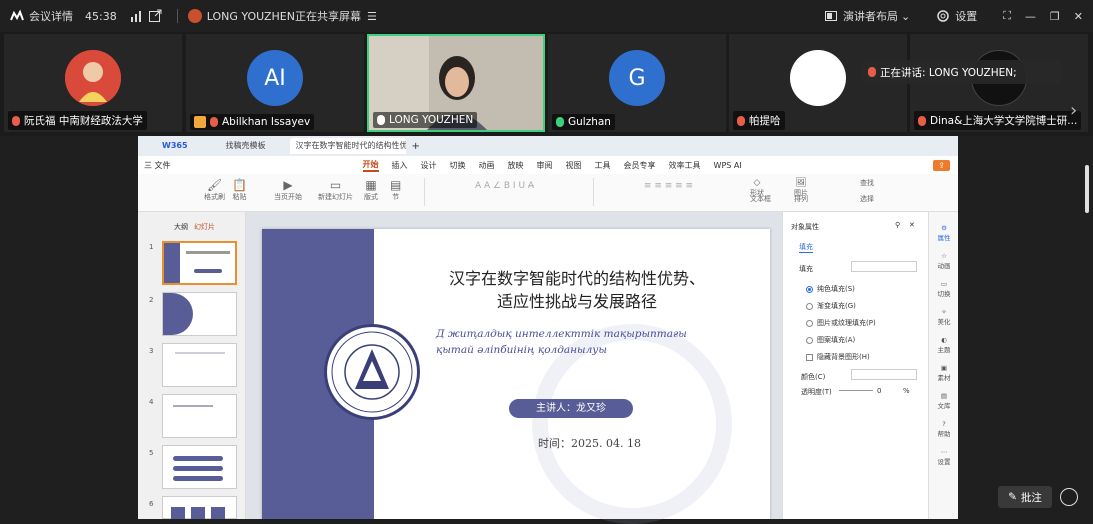 The image size is (1093, 524). Describe the element at coordinates (576, 301) in the screenshot. I see `slide-title-line-2: 适应性挑战与发展路径` at that location.